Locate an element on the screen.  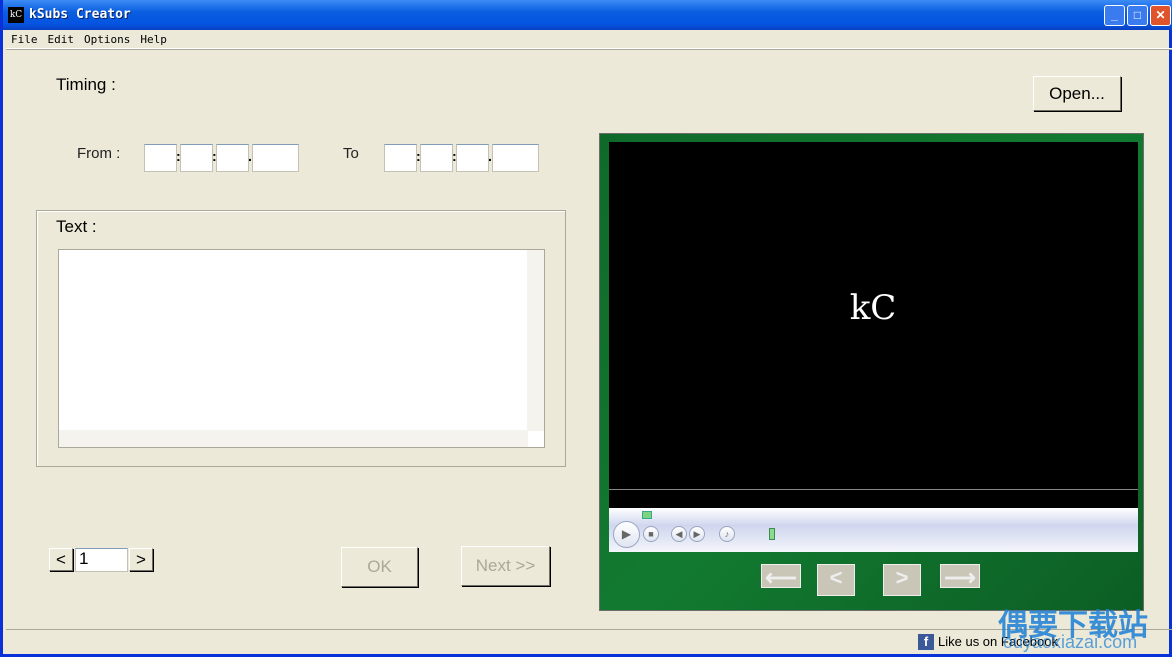
forward-button: > is located at coordinates (902, 580).